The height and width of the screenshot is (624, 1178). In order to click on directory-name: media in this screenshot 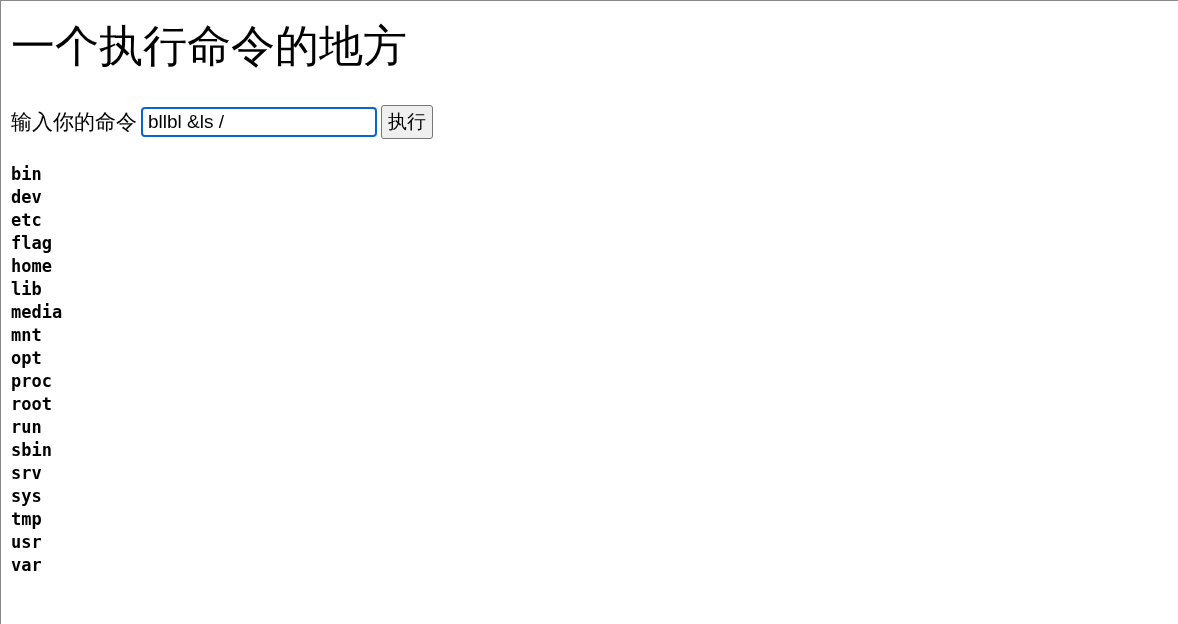, I will do `click(37, 312)`.